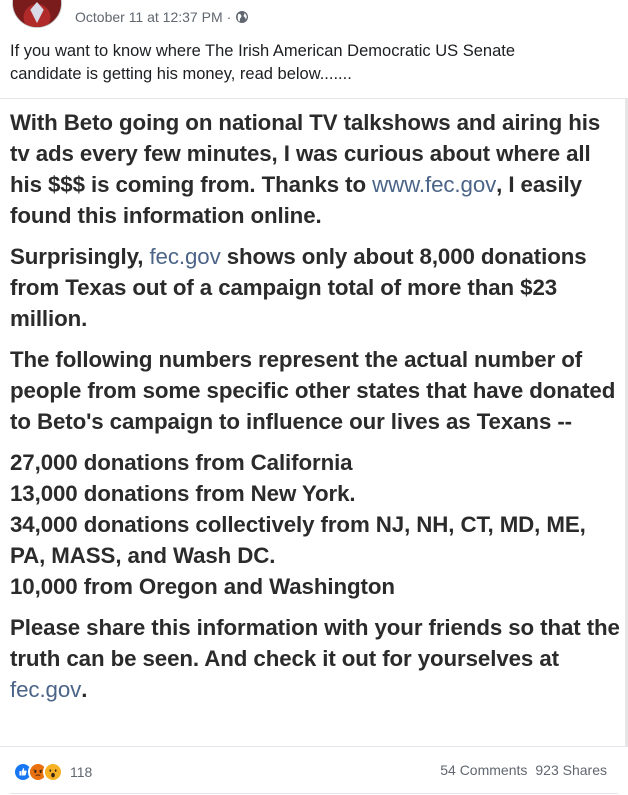 This screenshot has width=628, height=795. Describe the element at coordinates (185, 256) in the screenshot. I see `fec-link-2: fec.gov` at that location.